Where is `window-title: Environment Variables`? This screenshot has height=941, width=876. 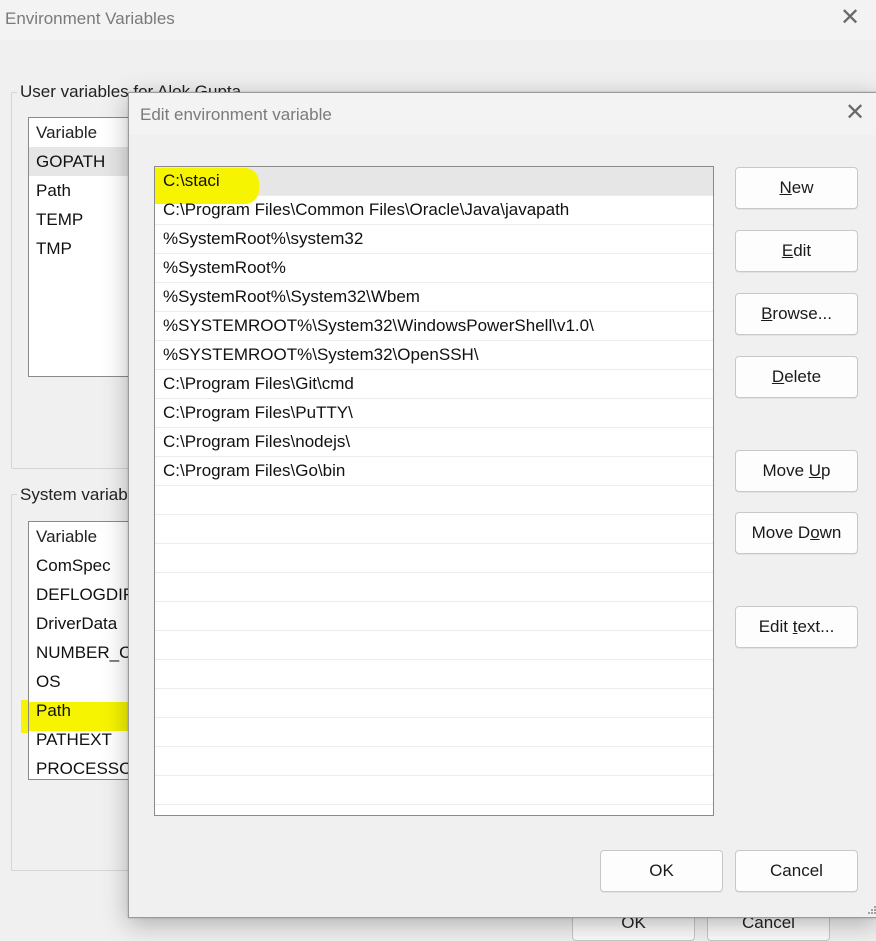
window-title: Environment Variables is located at coordinates (90, 18).